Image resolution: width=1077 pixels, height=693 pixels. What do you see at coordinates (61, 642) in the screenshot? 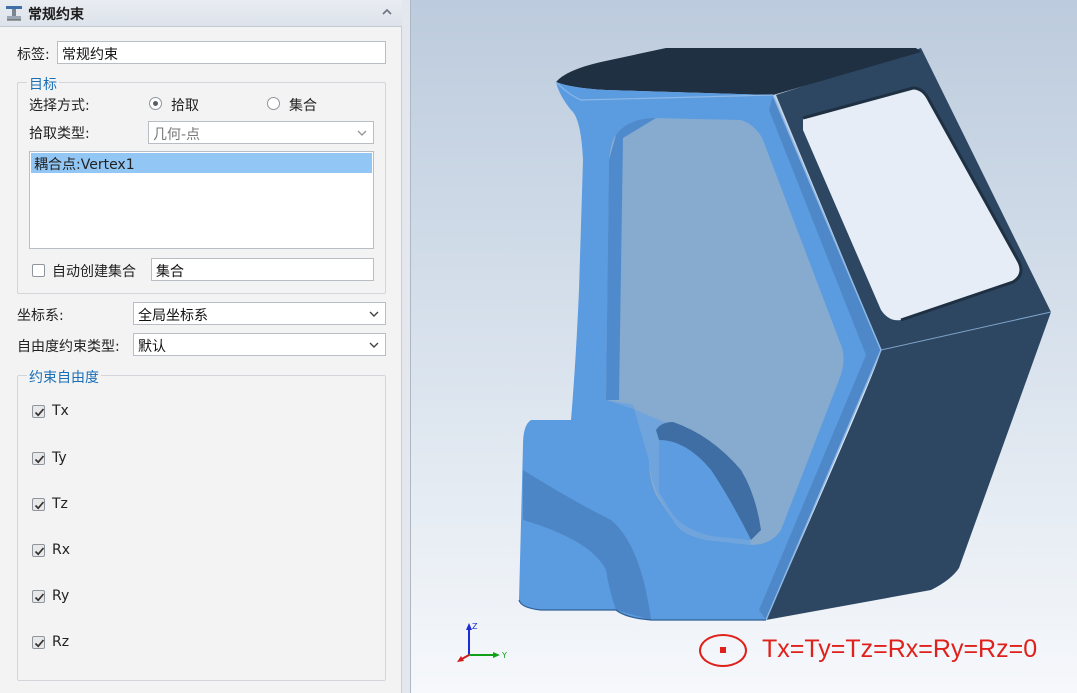
I see `dof-label-rz: Rz` at bounding box center [61, 642].